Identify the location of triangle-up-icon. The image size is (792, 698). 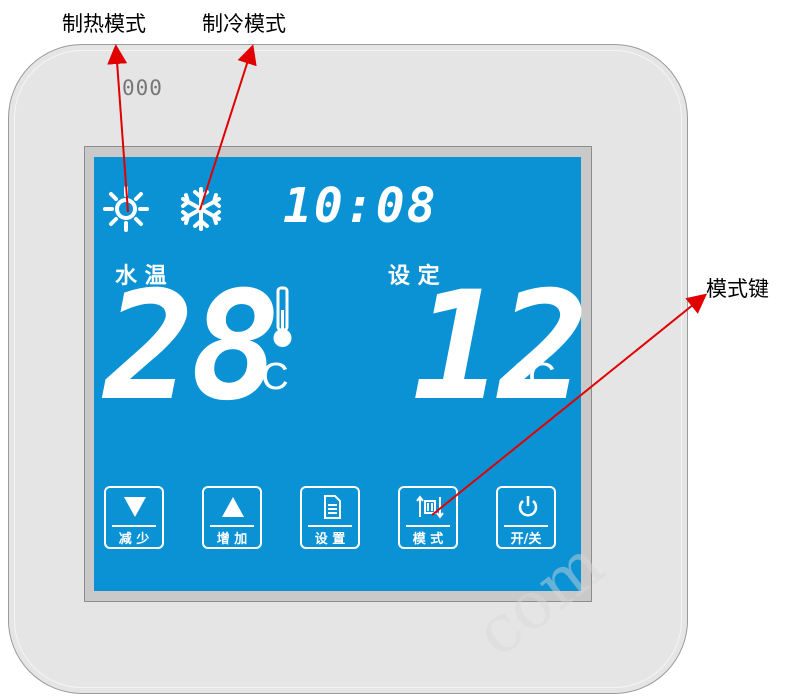
(233, 507).